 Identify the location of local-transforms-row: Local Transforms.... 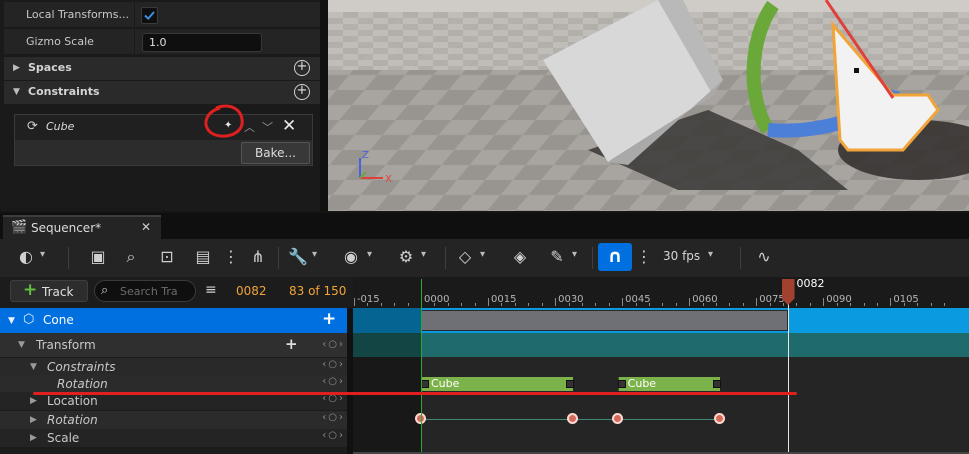
(162, 15).